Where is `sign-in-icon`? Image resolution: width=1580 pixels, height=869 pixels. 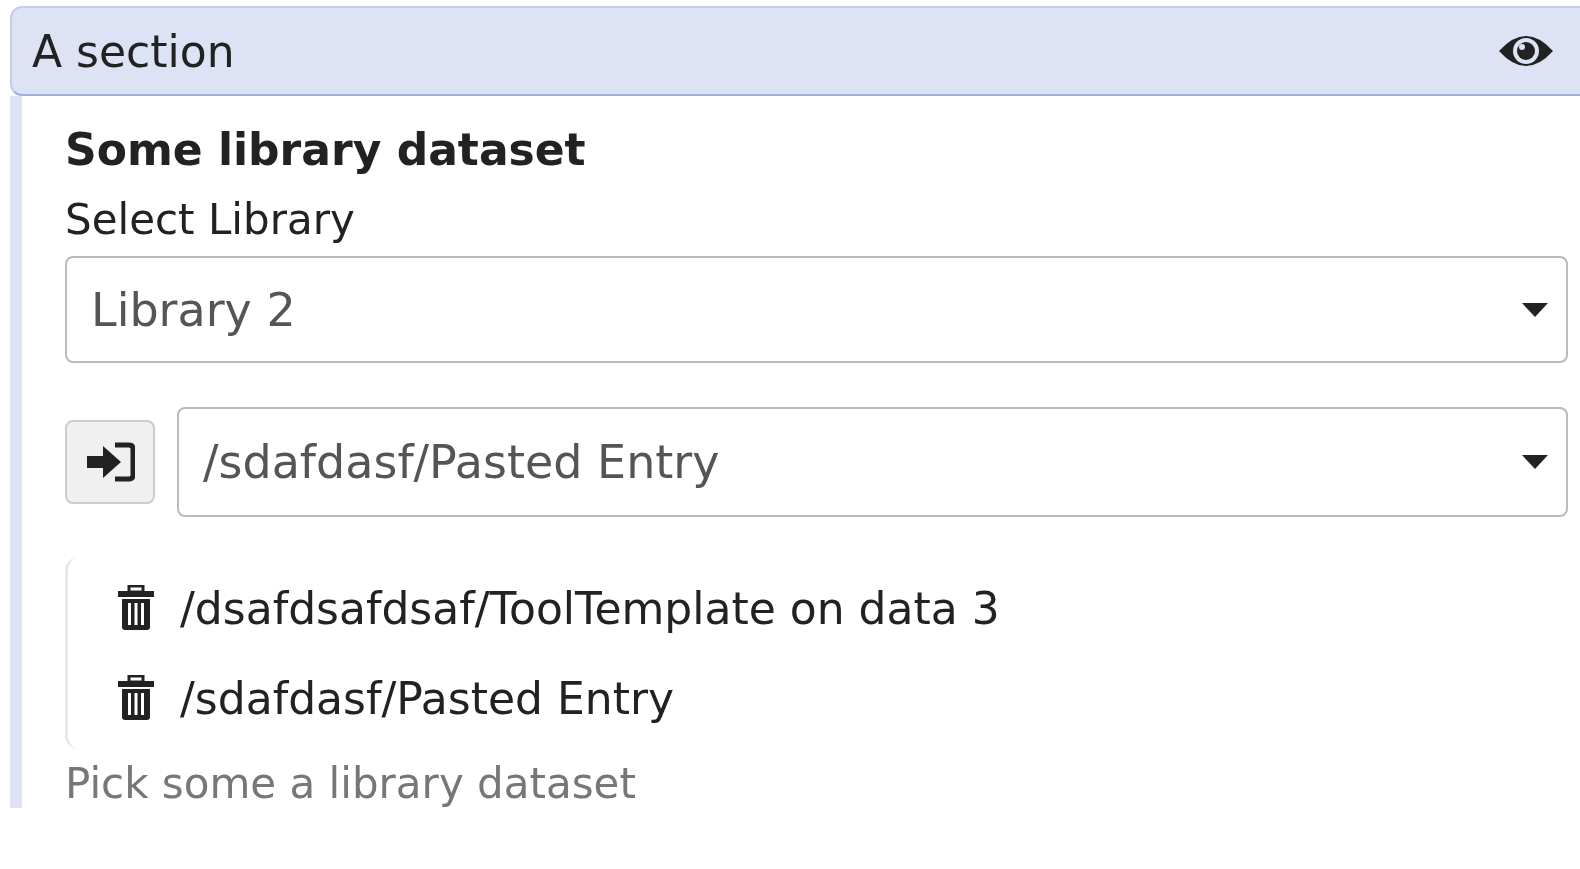
sign-in-icon is located at coordinates (110, 462).